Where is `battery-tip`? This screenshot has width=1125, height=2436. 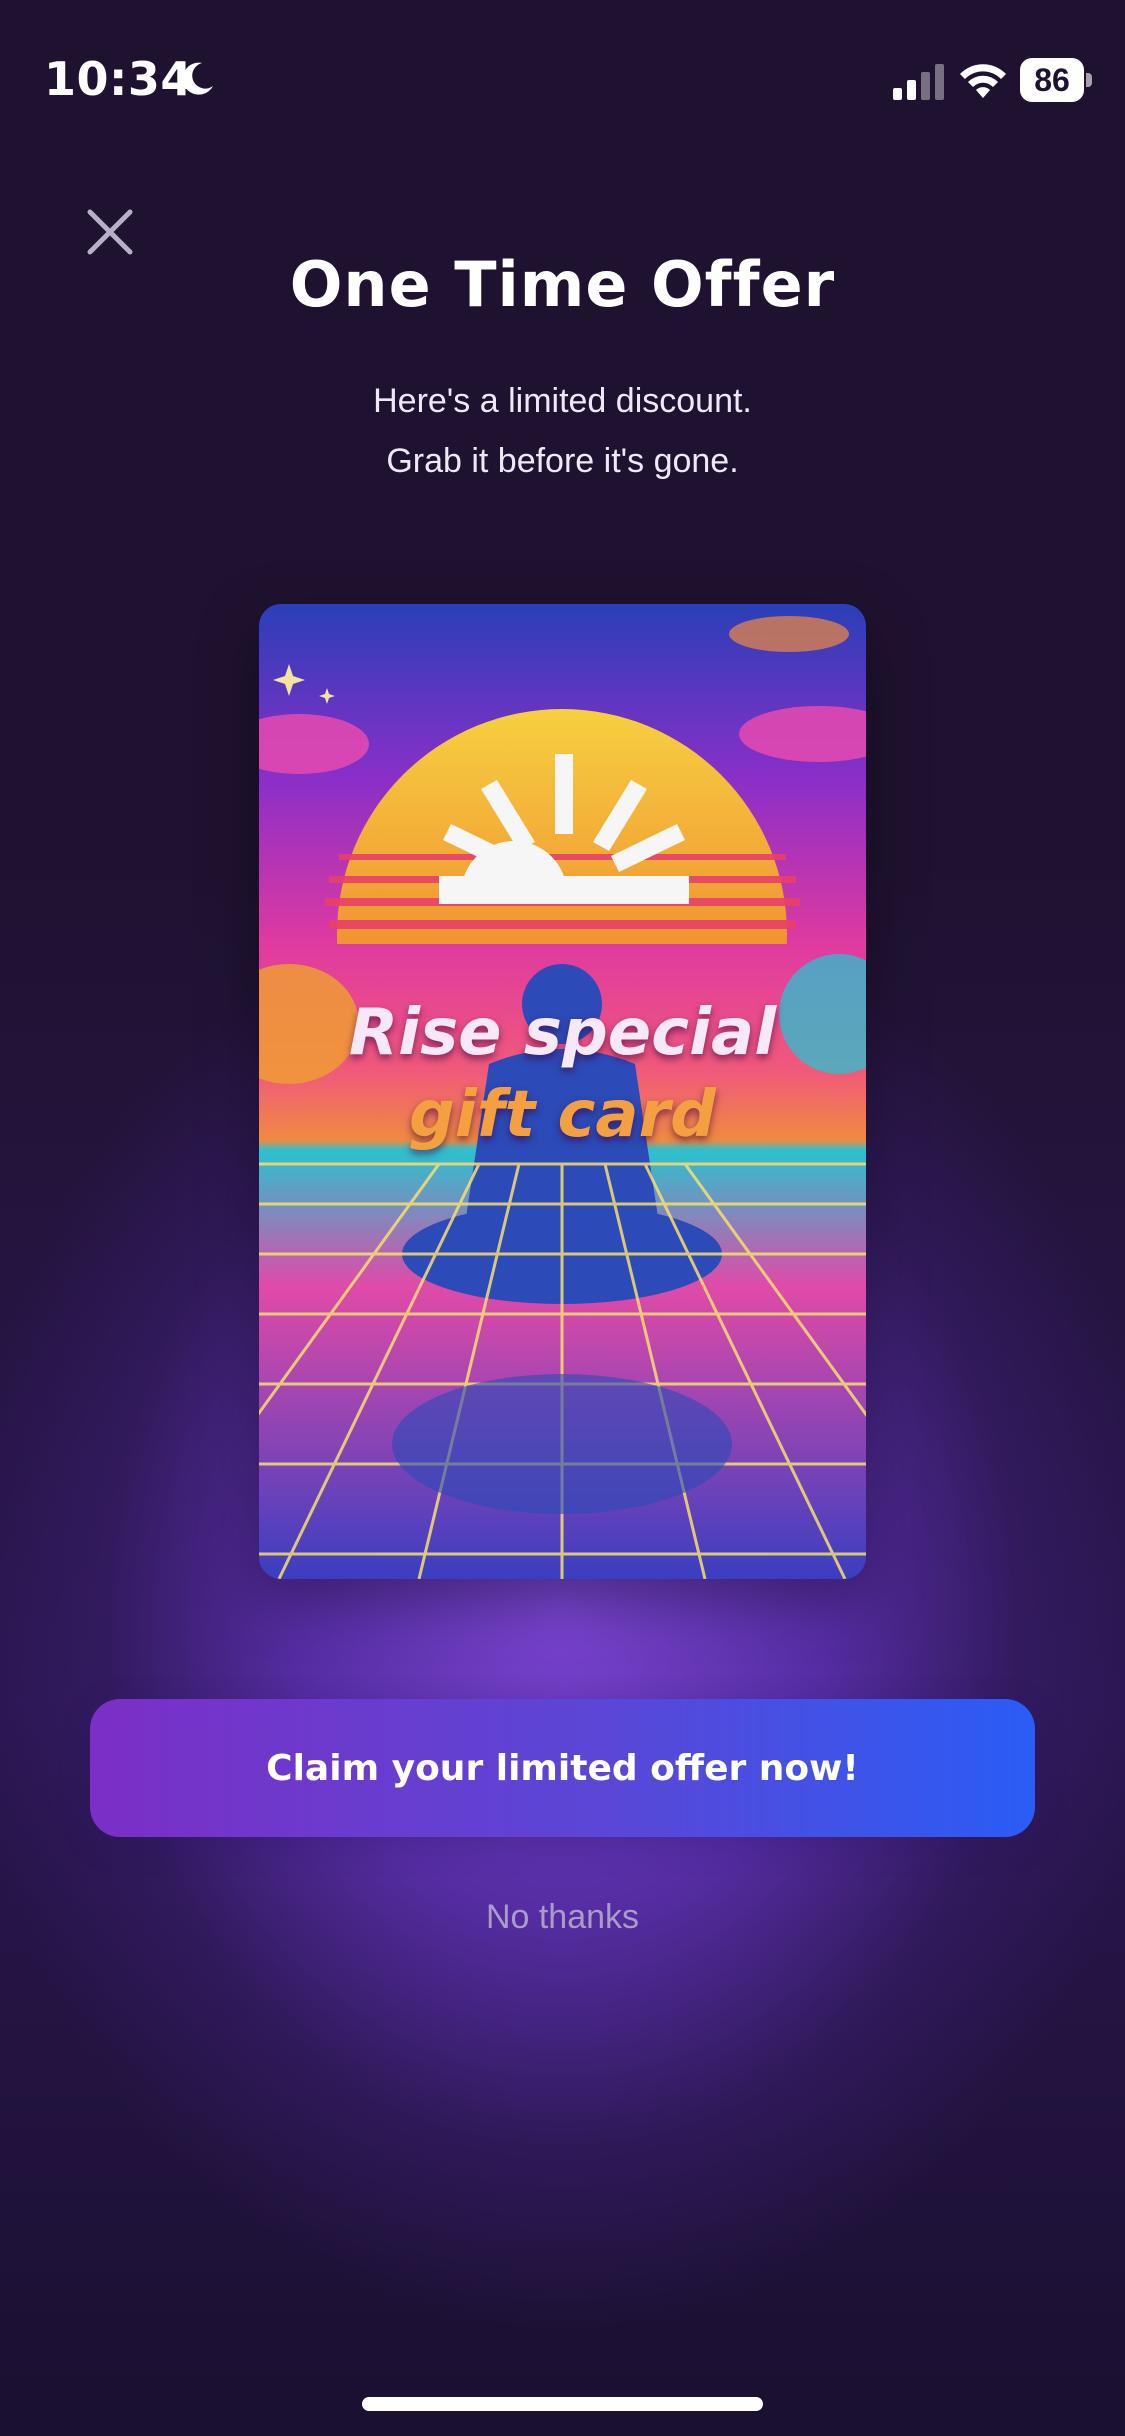 battery-tip is located at coordinates (1089, 80).